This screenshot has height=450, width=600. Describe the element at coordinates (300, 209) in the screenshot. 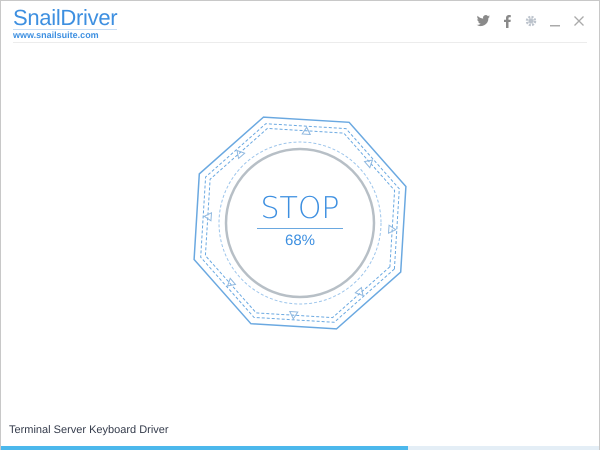

I see `stop-button: STOP` at that location.